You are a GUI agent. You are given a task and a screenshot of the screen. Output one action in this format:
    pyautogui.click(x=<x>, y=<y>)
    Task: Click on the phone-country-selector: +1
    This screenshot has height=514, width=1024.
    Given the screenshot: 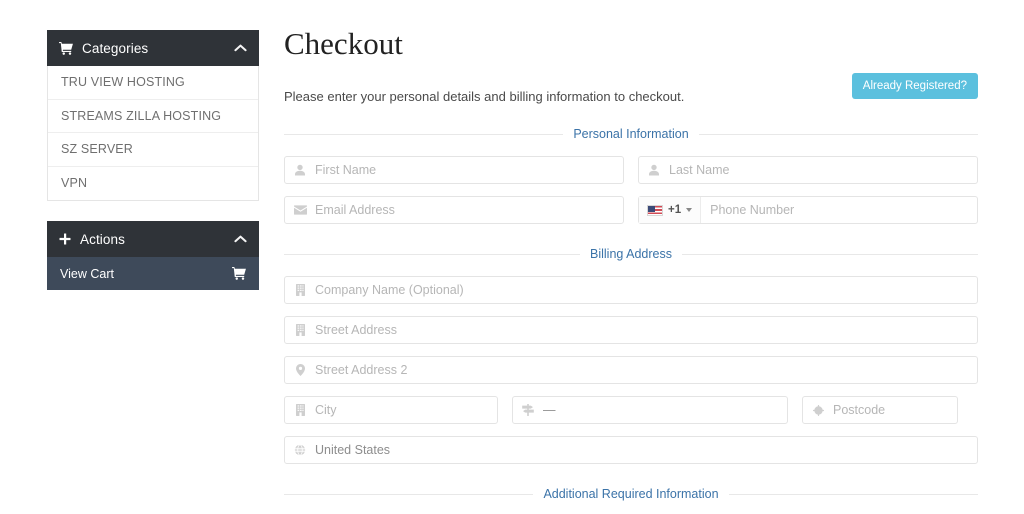 What is the action you would take?
    pyautogui.click(x=670, y=210)
    